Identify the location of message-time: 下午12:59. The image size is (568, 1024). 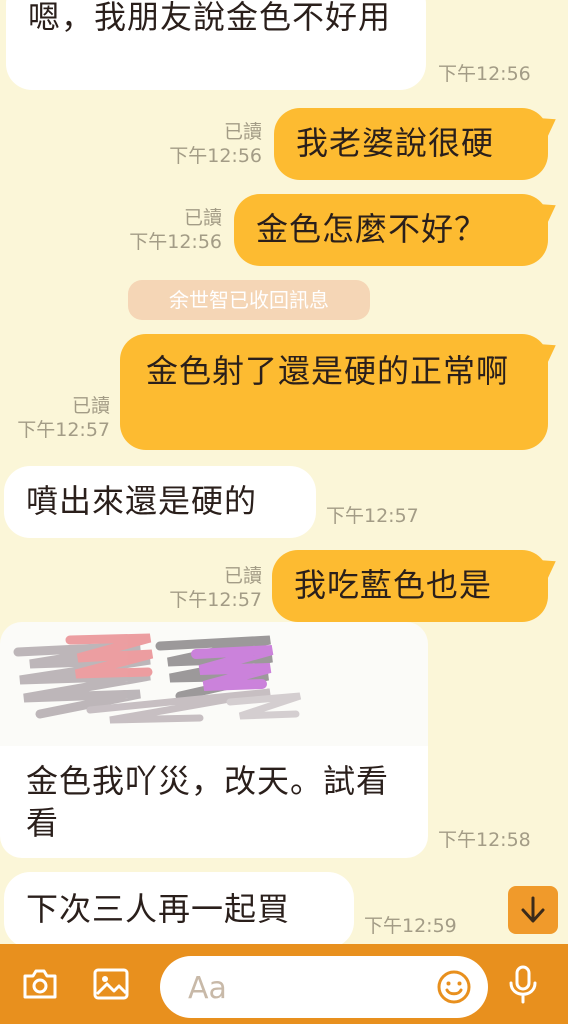
(410, 926).